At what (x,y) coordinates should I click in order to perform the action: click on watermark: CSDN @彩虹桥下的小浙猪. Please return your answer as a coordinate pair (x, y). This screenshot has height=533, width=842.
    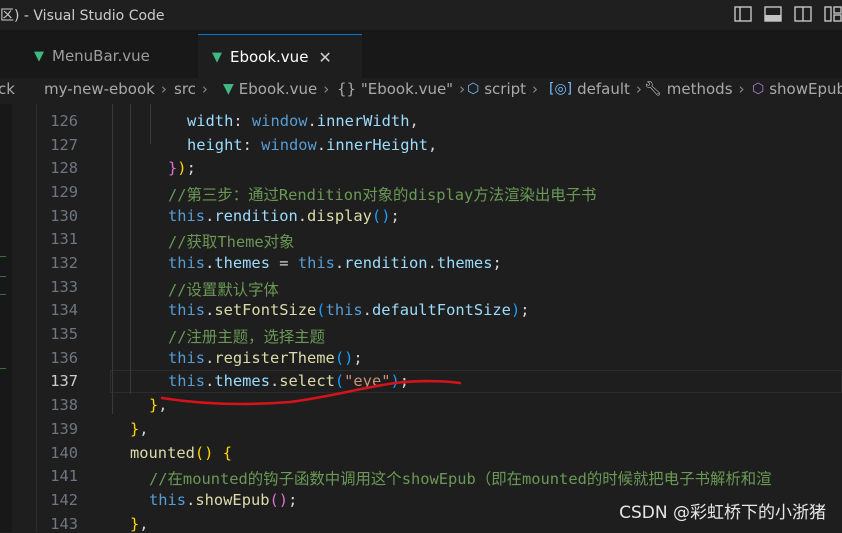
    Looking at the image, I should click on (722, 513).